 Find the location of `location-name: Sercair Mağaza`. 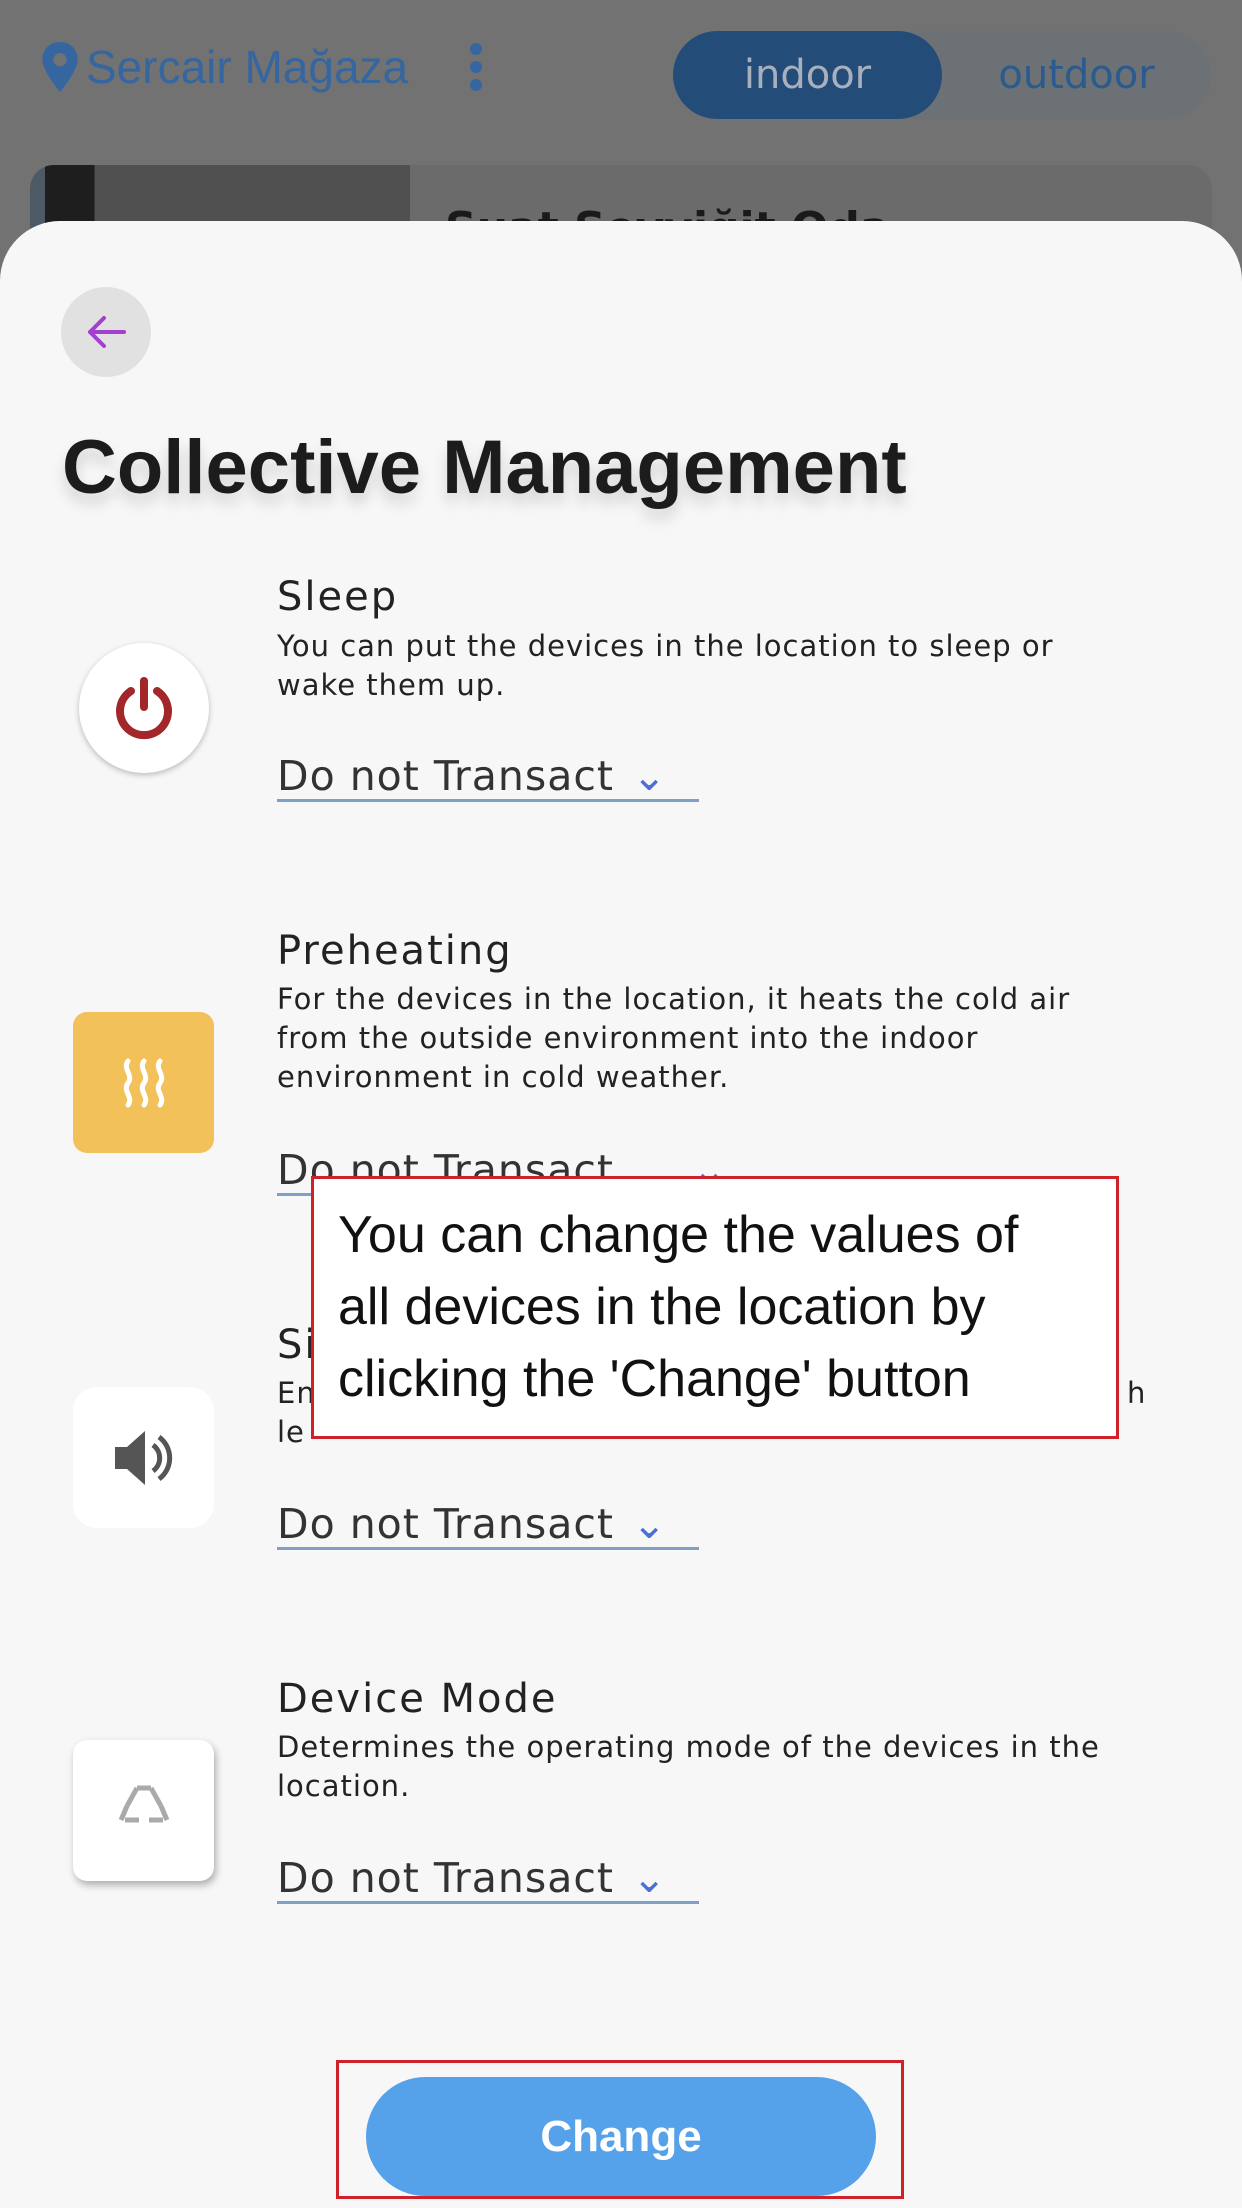

location-name: Sercair Mağaza is located at coordinates (247, 67).